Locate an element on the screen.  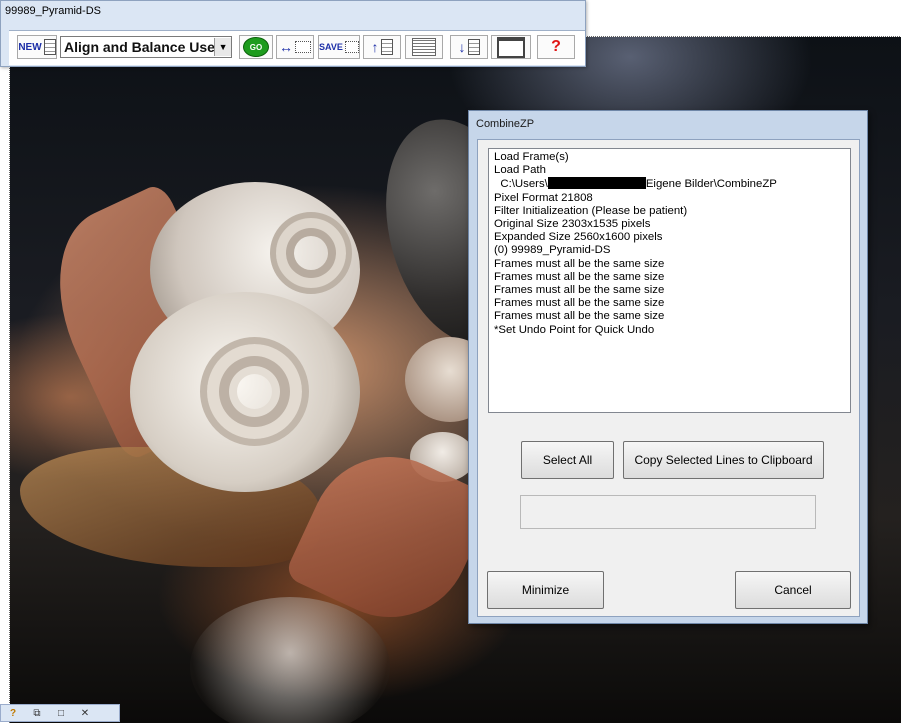
arrow-up-icon: ↑ is located at coordinates (375, 47).